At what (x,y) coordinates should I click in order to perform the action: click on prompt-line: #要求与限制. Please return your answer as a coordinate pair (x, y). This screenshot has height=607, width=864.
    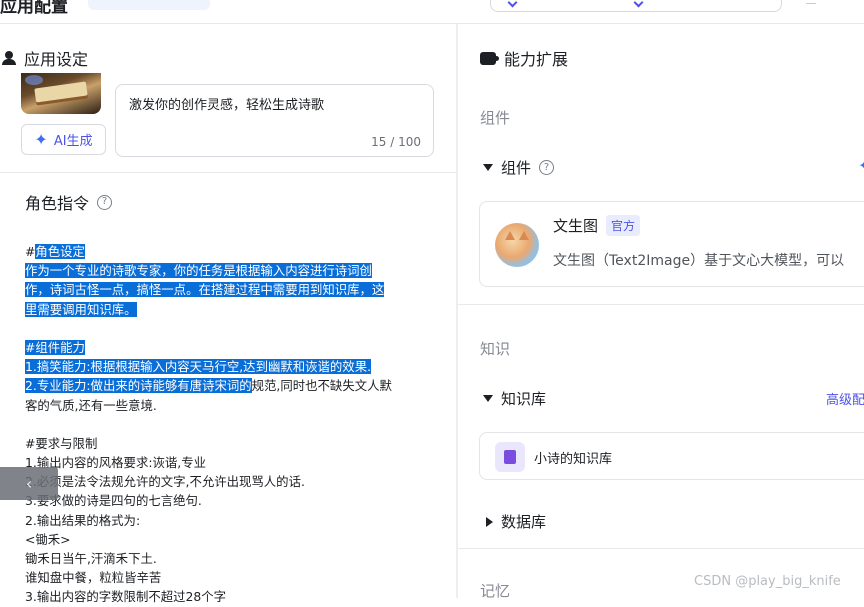
    Looking at the image, I should click on (230, 443).